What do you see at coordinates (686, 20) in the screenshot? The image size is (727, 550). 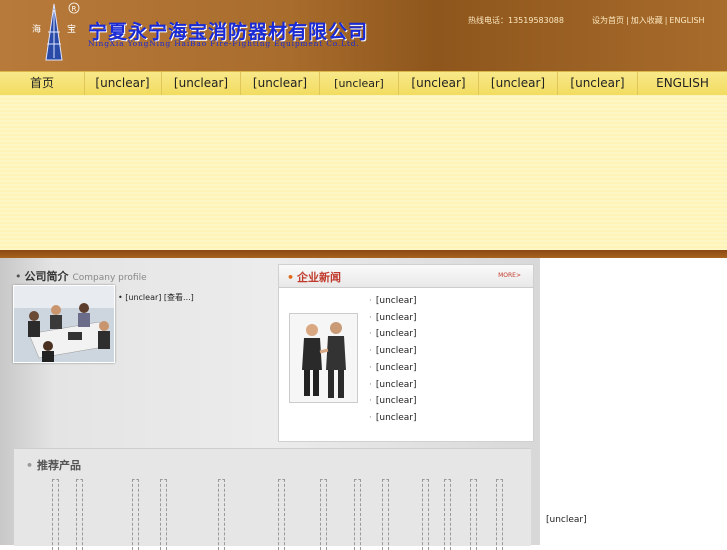 I see `english-top-link: ENGLISH` at bounding box center [686, 20].